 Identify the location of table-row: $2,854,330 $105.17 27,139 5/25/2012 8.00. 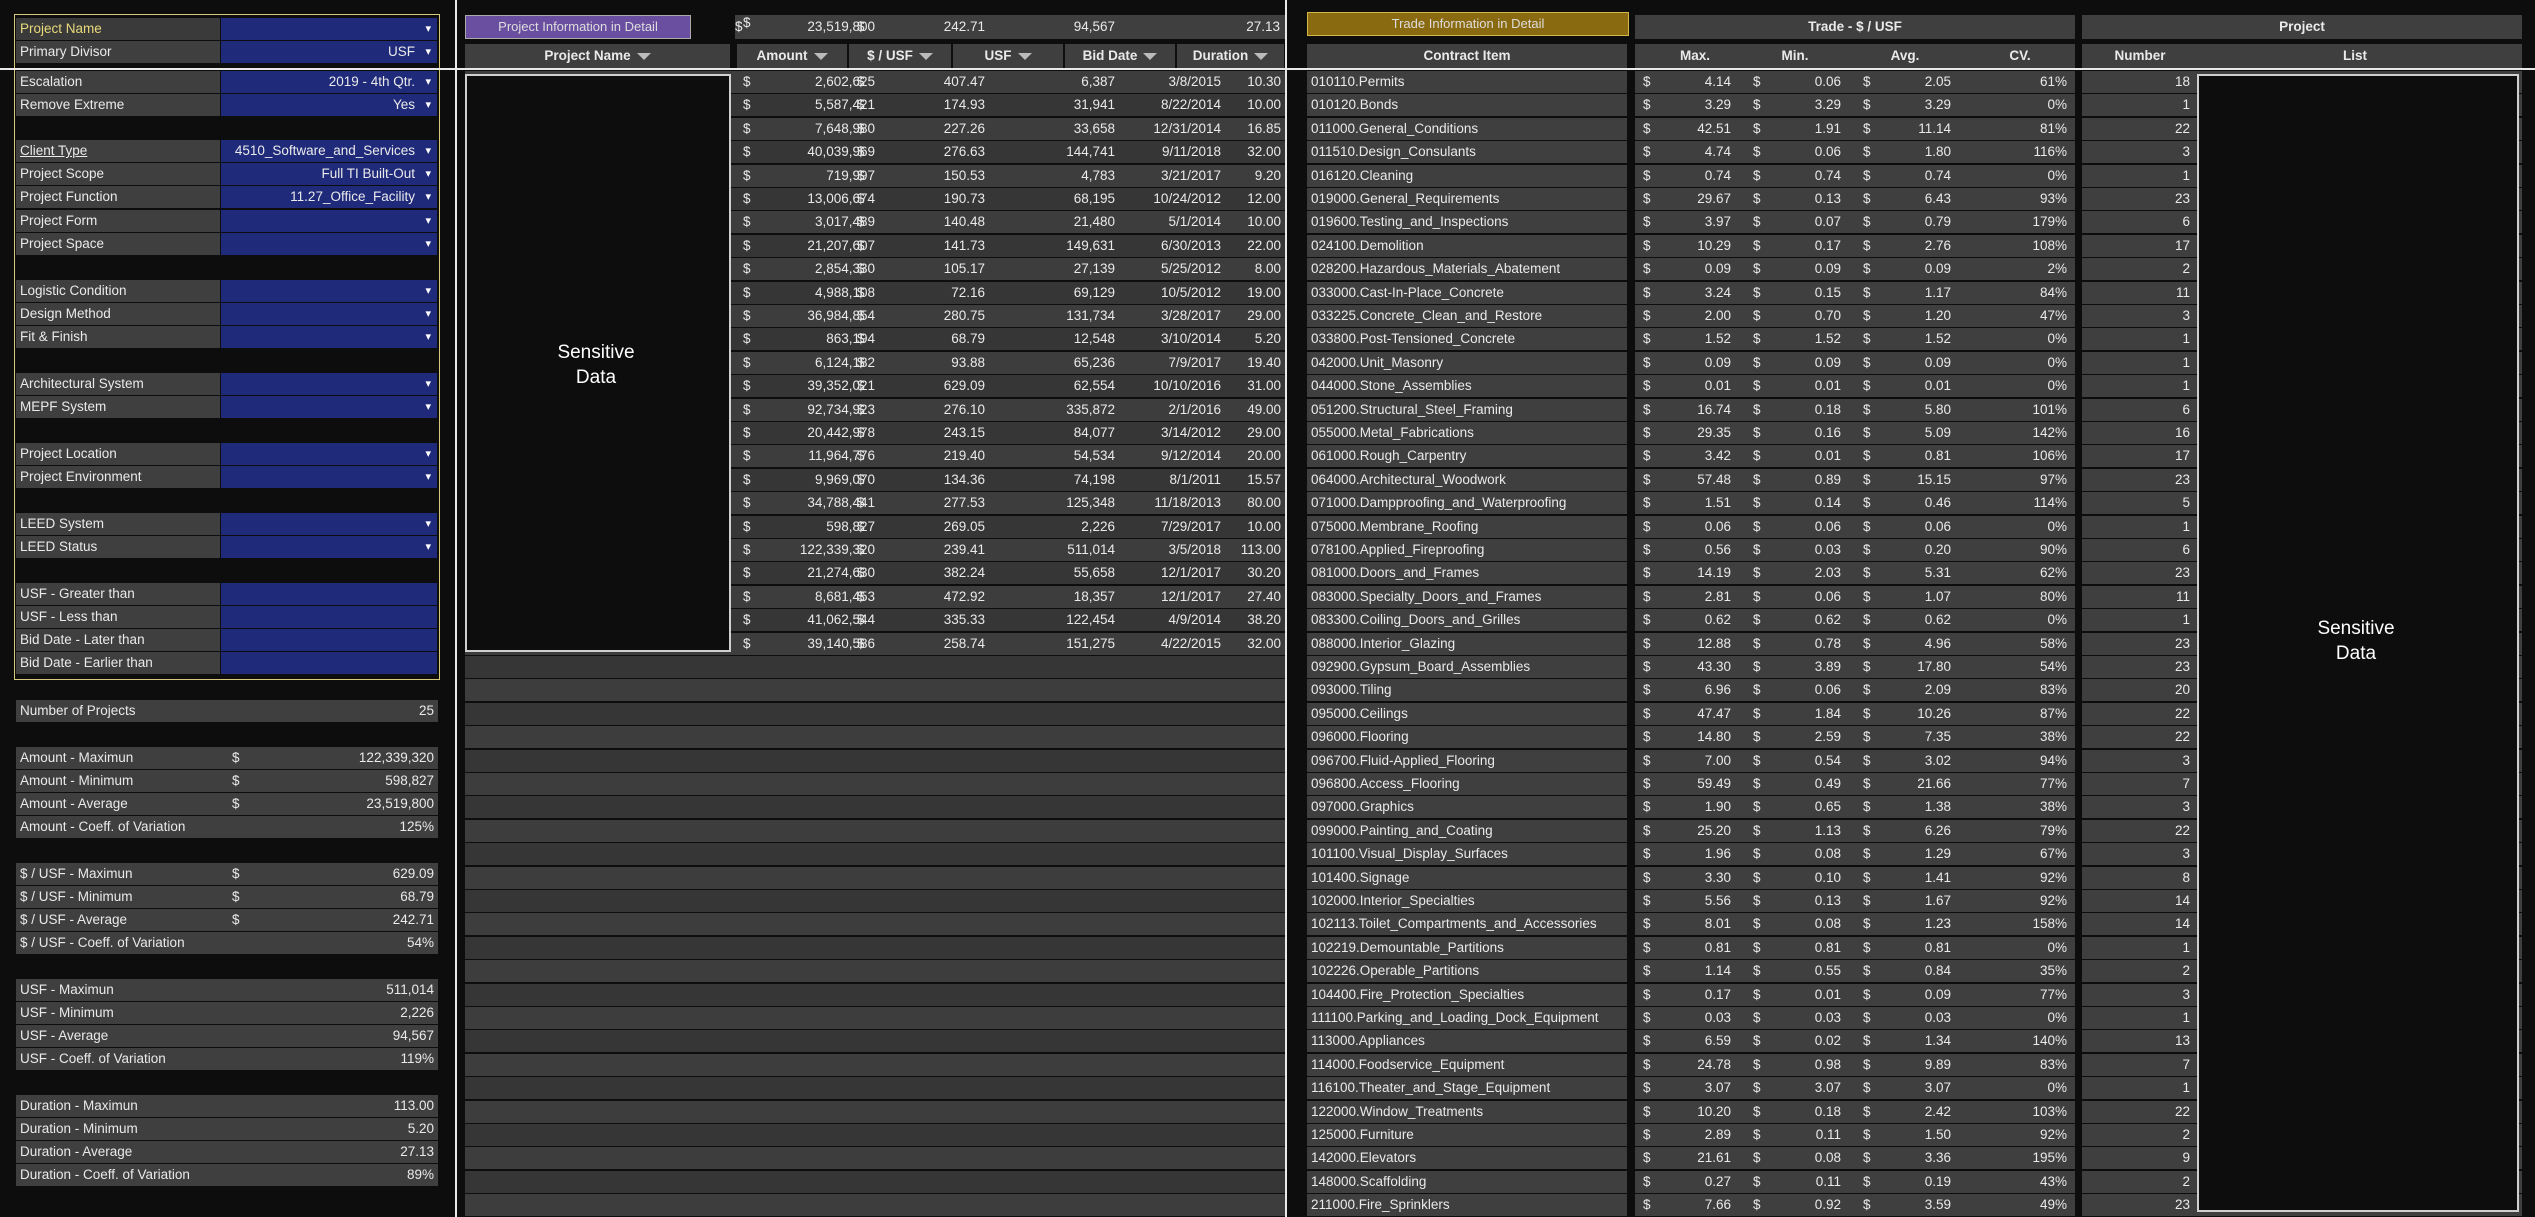
(1010, 269).